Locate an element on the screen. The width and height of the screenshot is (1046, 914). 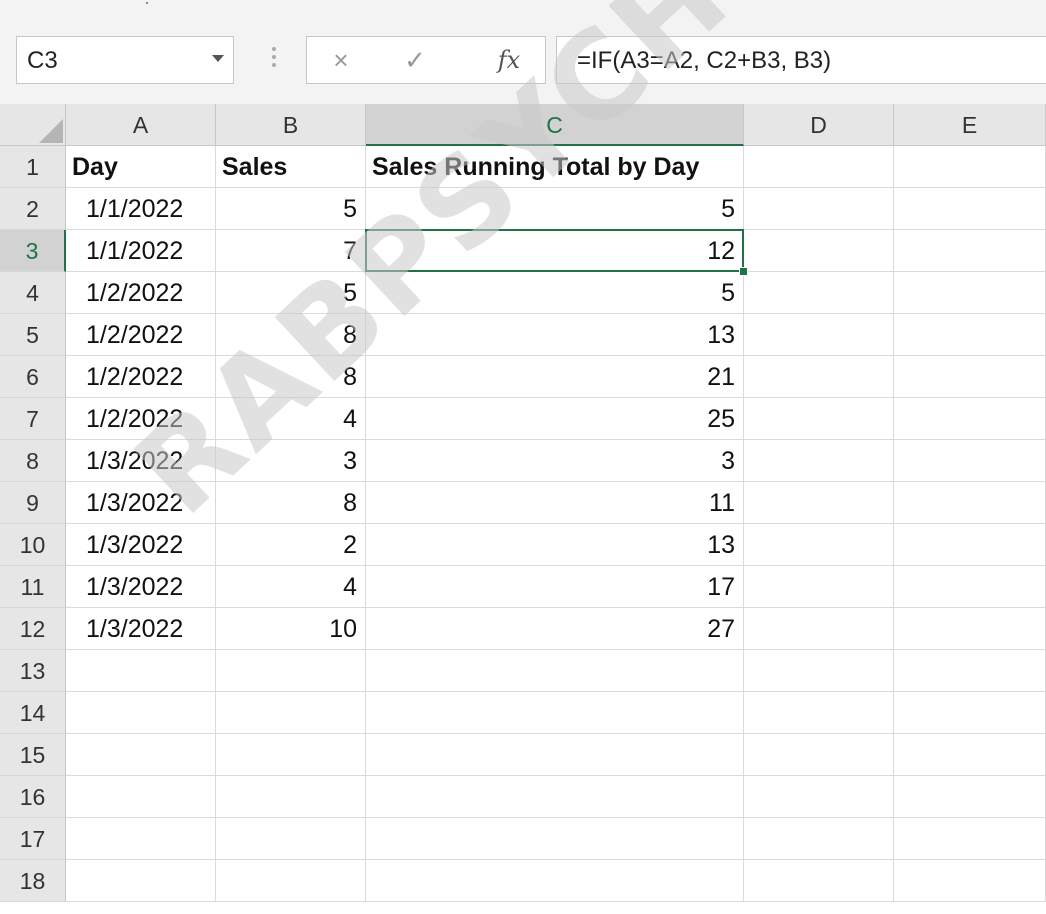
row-header-6: 6 is located at coordinates (33, 377).